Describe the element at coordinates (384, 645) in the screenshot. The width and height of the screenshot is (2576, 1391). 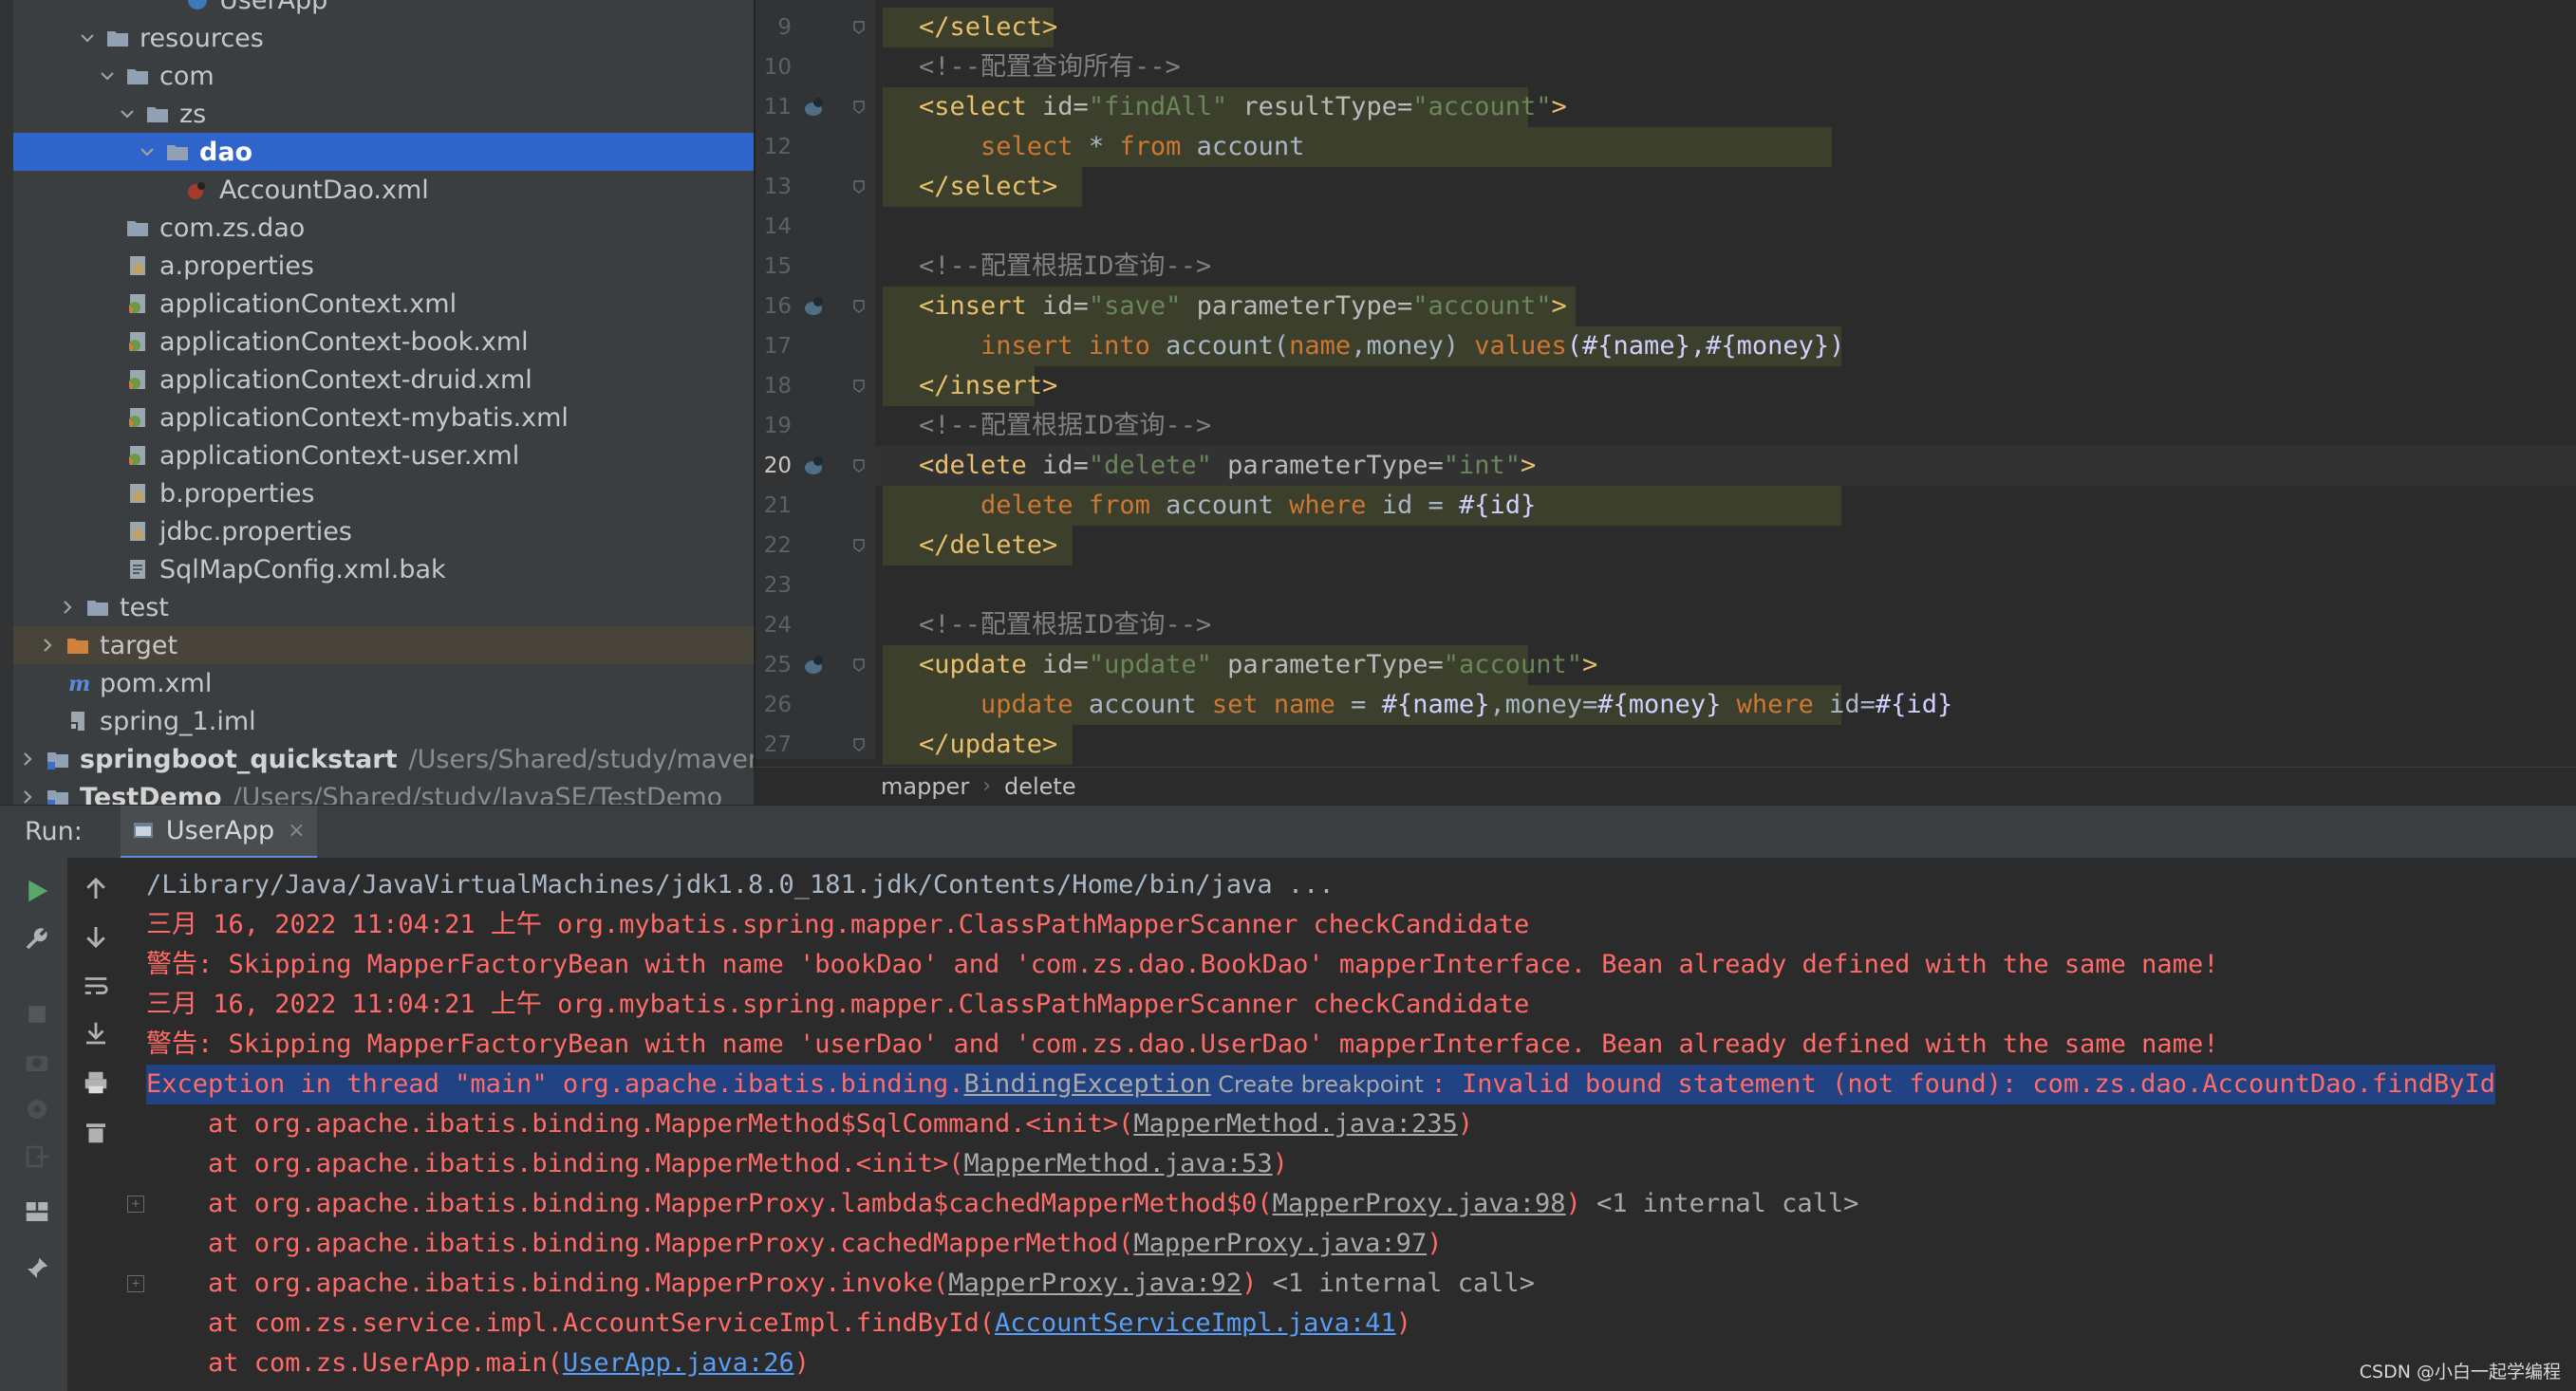
I see `tree-item-target: target` at that location.